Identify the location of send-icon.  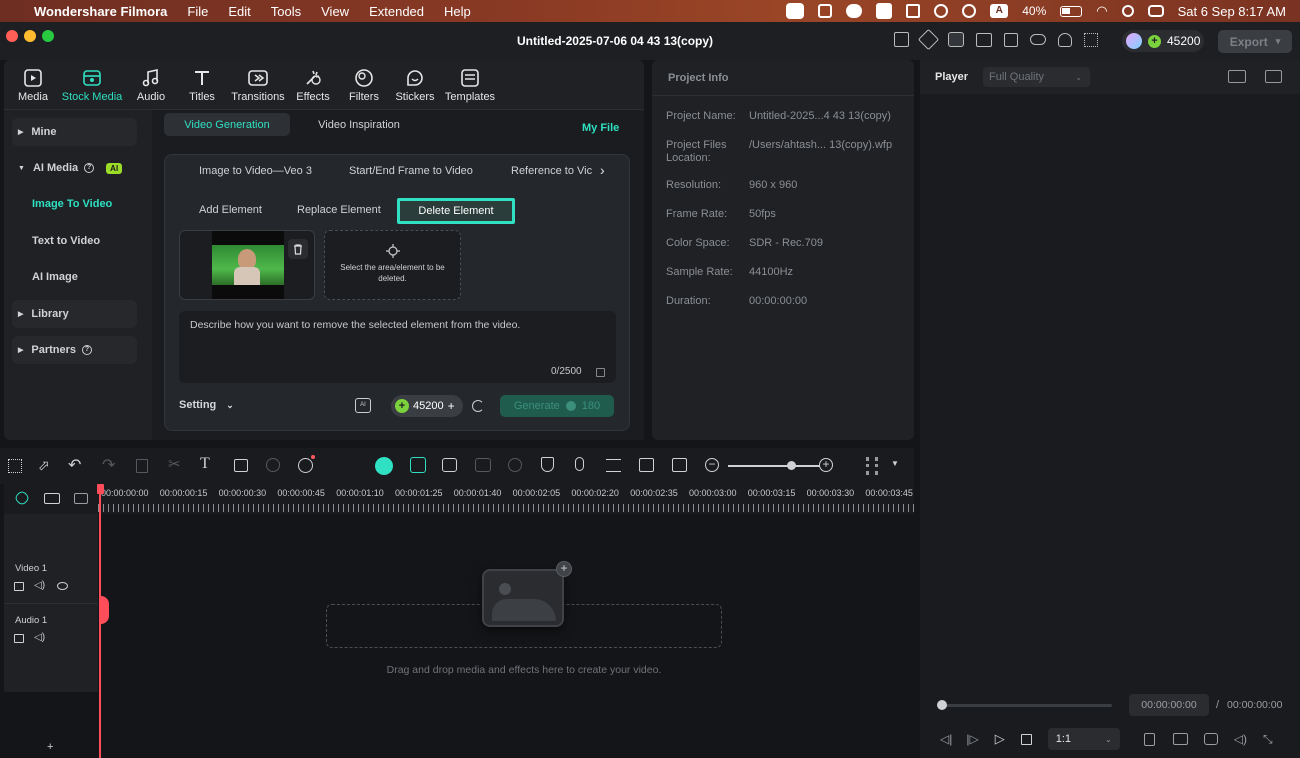
(928, 39).